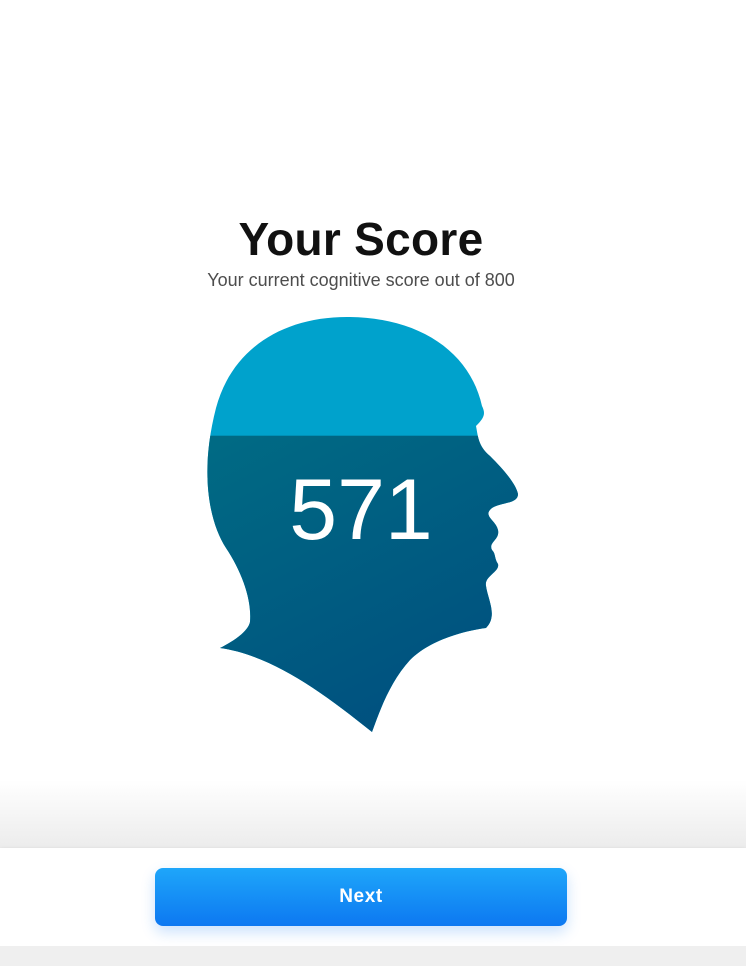 This screenshot has height=966, width=746. I want to click on next-button: Next, so click(361, 897).